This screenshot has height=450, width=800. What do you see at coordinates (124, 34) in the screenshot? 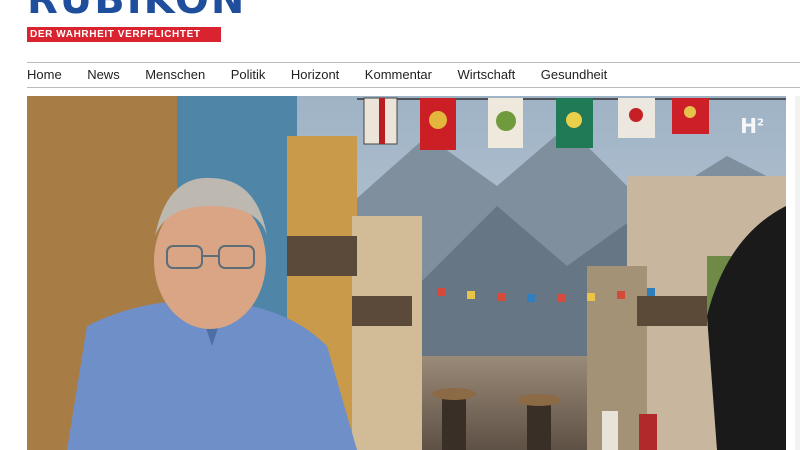
I see `site-tagline: DER WAHRHEIT VERPFLICHTET` at bounding box center [124, 34].